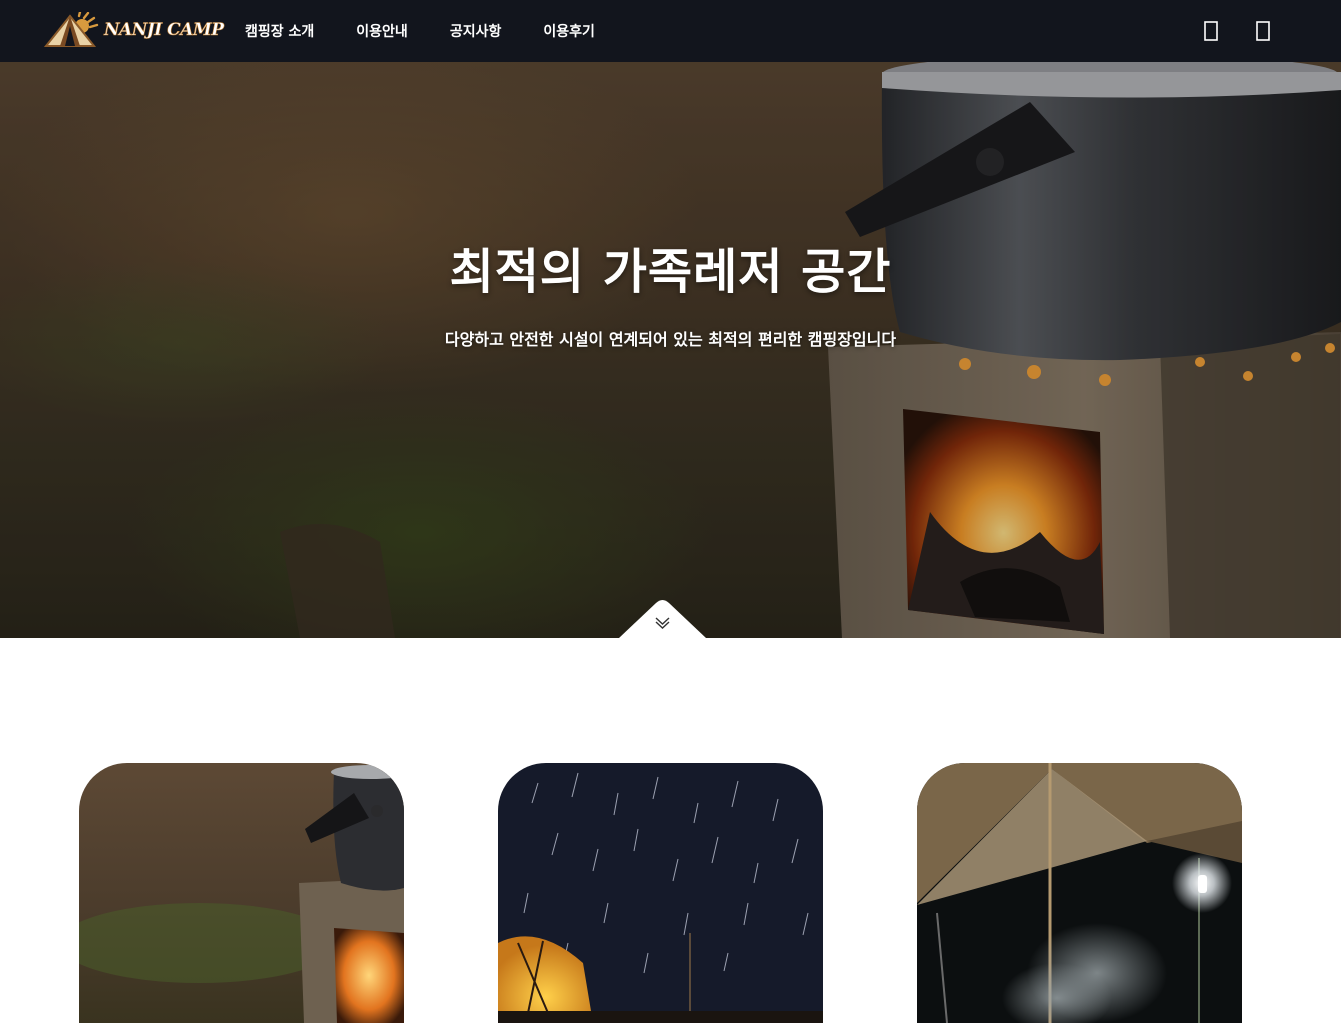 The height and width of the screenshot is (1023, 1341). I want to click on nav-item-notice: 공지사항, so click(476, 31).